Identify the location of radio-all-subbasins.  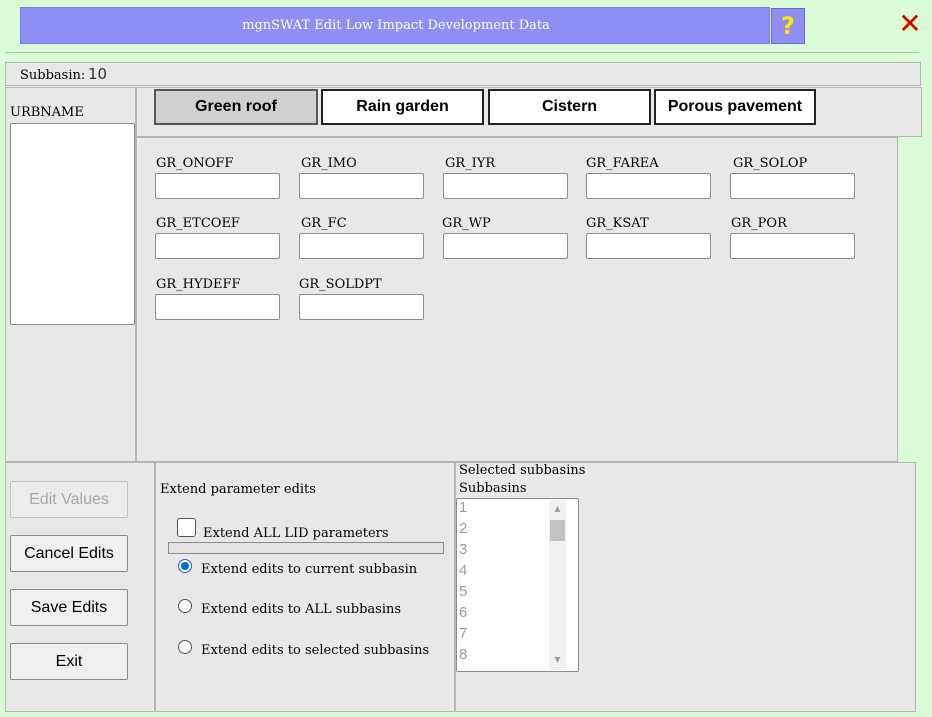
(185, 606).